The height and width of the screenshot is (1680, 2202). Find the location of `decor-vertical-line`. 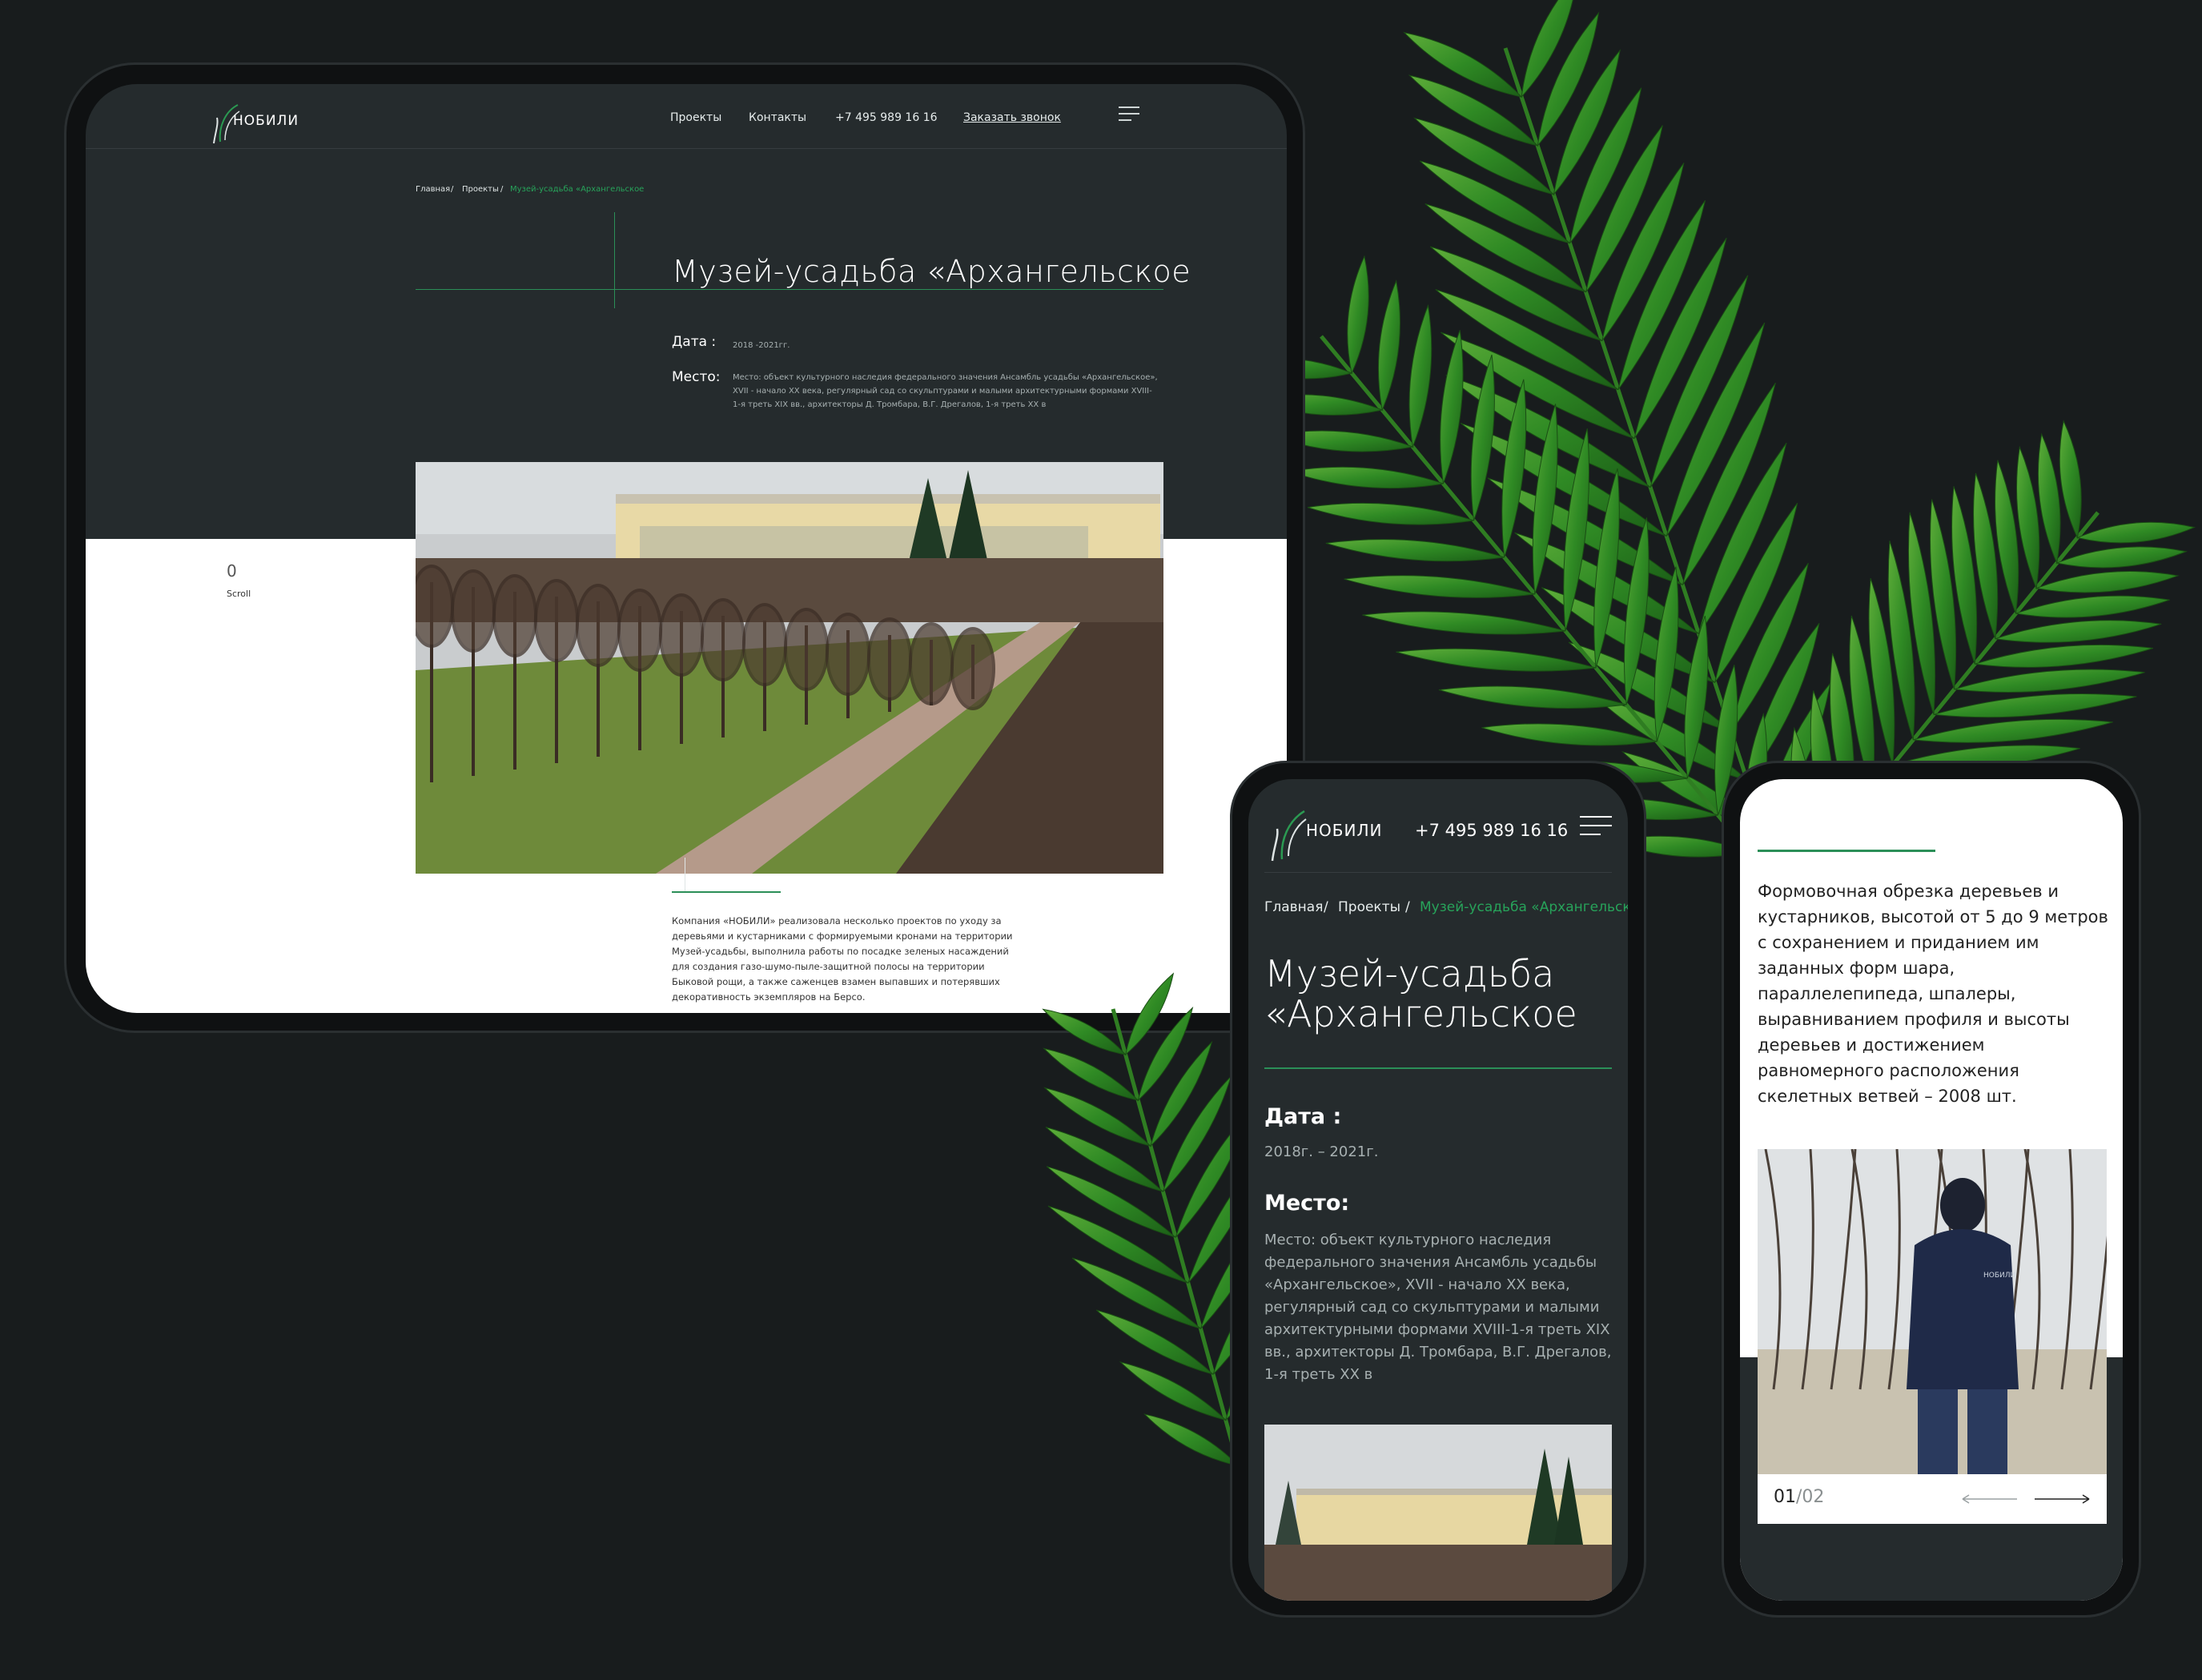

decor-vertical-line is located at coordinates (614, 260).